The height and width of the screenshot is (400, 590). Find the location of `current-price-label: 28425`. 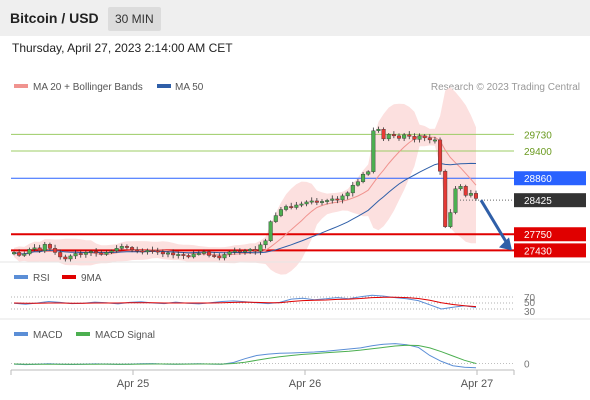

current-price-label: 28425 is located at coordinates (538, 201).